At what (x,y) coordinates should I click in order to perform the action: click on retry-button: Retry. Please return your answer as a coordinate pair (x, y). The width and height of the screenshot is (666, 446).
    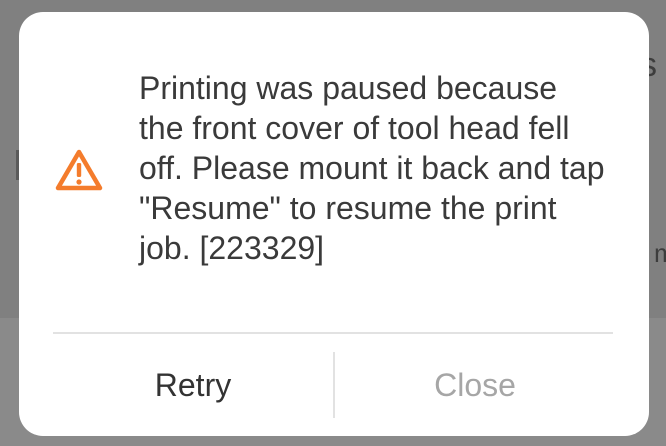
    Looking at the image, I should click on (193, 385).